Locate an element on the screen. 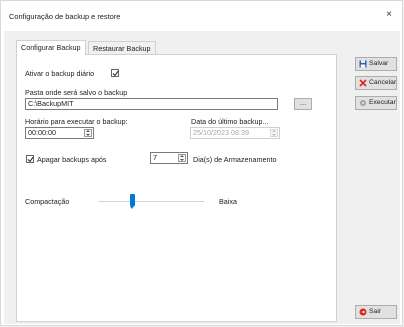 The image size is (404, 327). tab-restaurar-backup: Restaurar Backup is located at coordinates (122, 48).